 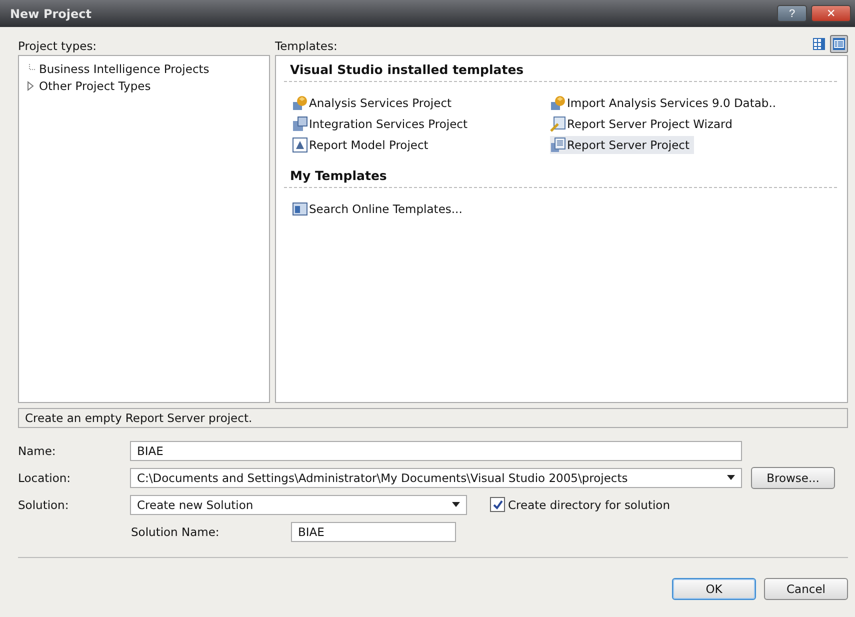 I want to click on report-model-icon, so click(x=300, y=145).